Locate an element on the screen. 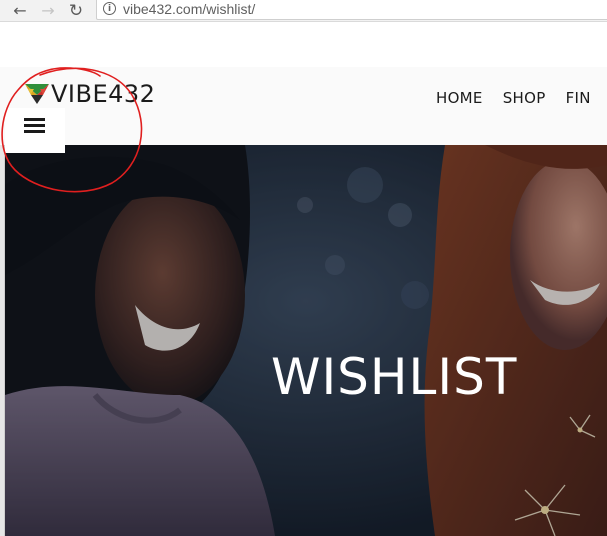 The height and width of the screenshot is (536, 607). forward-arrow-icon: → is located at coordinates (48, 11).